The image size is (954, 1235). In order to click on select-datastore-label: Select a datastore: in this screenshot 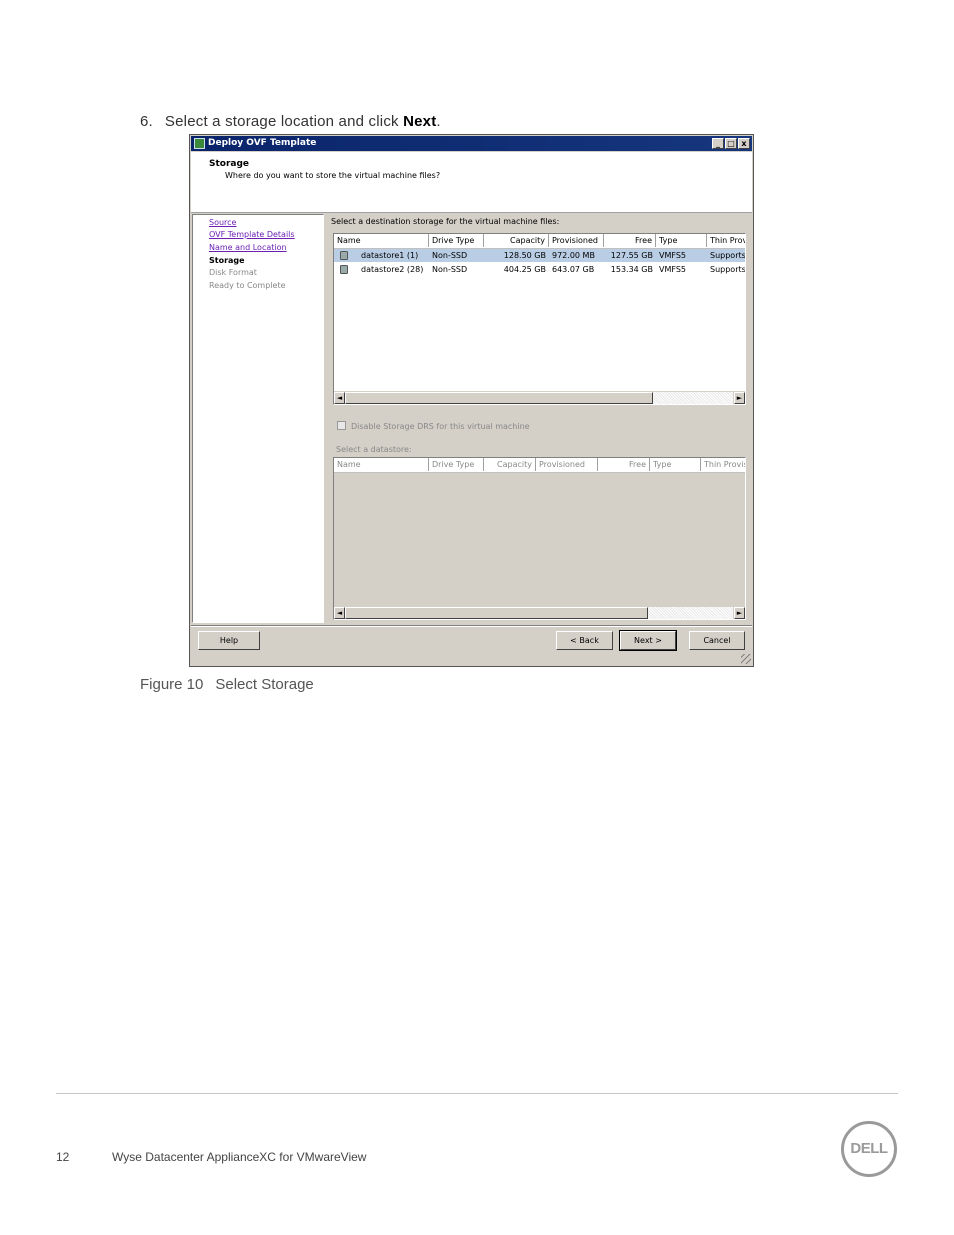, I will do `click(374, 449)`.